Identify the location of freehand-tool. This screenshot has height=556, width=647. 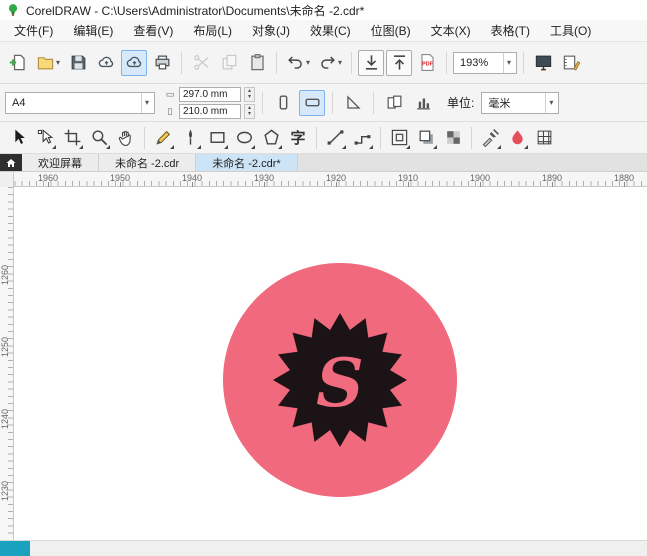
(163, 138).